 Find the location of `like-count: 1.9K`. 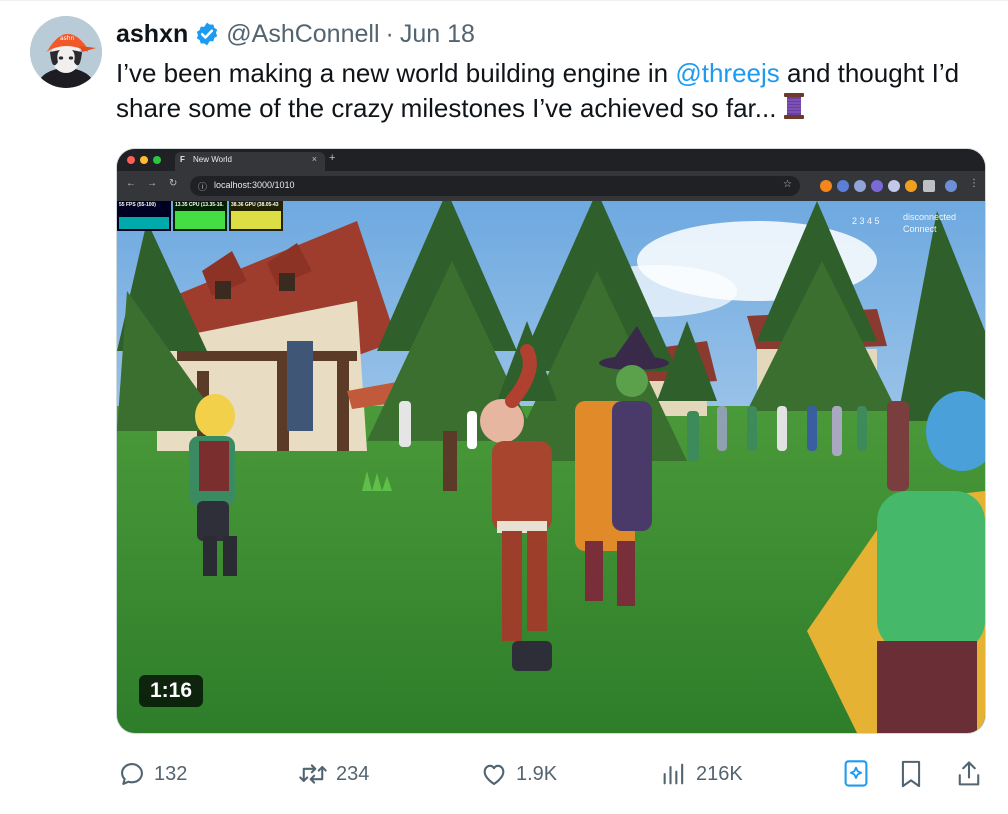

like-count: 1.9K is located at coordinates (537, 773).